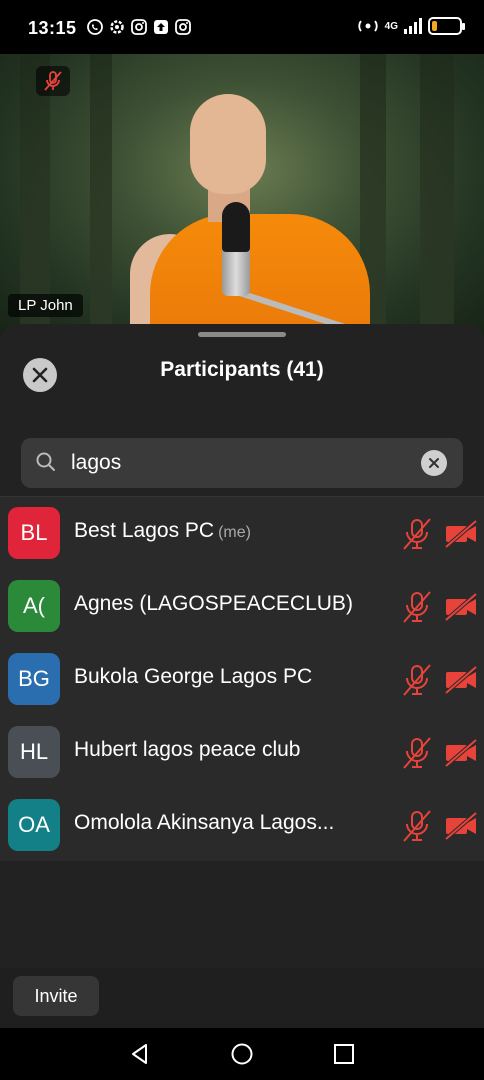 The width and height of the screenshot is (484, 1080). Describe the element at coordinates (144, 530) in the screenshot. I see `participant-name: Best Lagos PC` at that location.